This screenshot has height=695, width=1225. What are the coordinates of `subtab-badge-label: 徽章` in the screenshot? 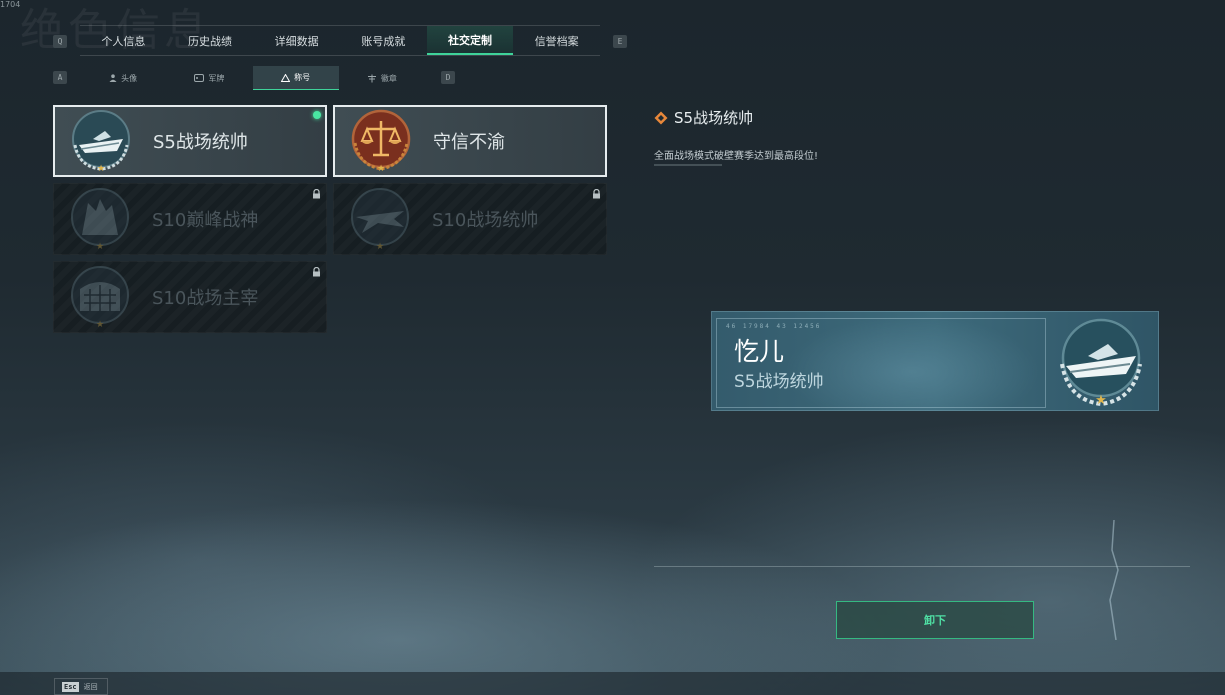 It's located at (388, 78).